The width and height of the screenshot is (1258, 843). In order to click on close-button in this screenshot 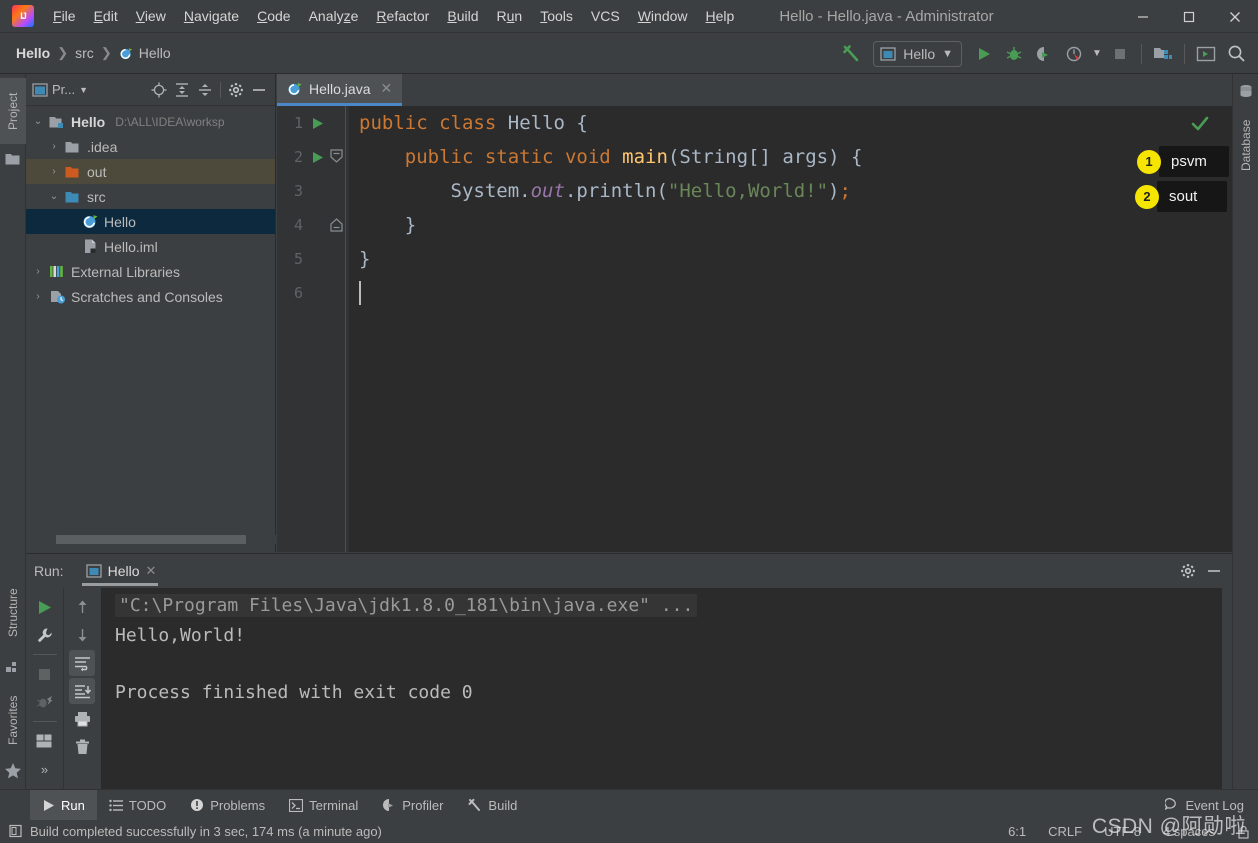, I will do `click(1235, 16)`.